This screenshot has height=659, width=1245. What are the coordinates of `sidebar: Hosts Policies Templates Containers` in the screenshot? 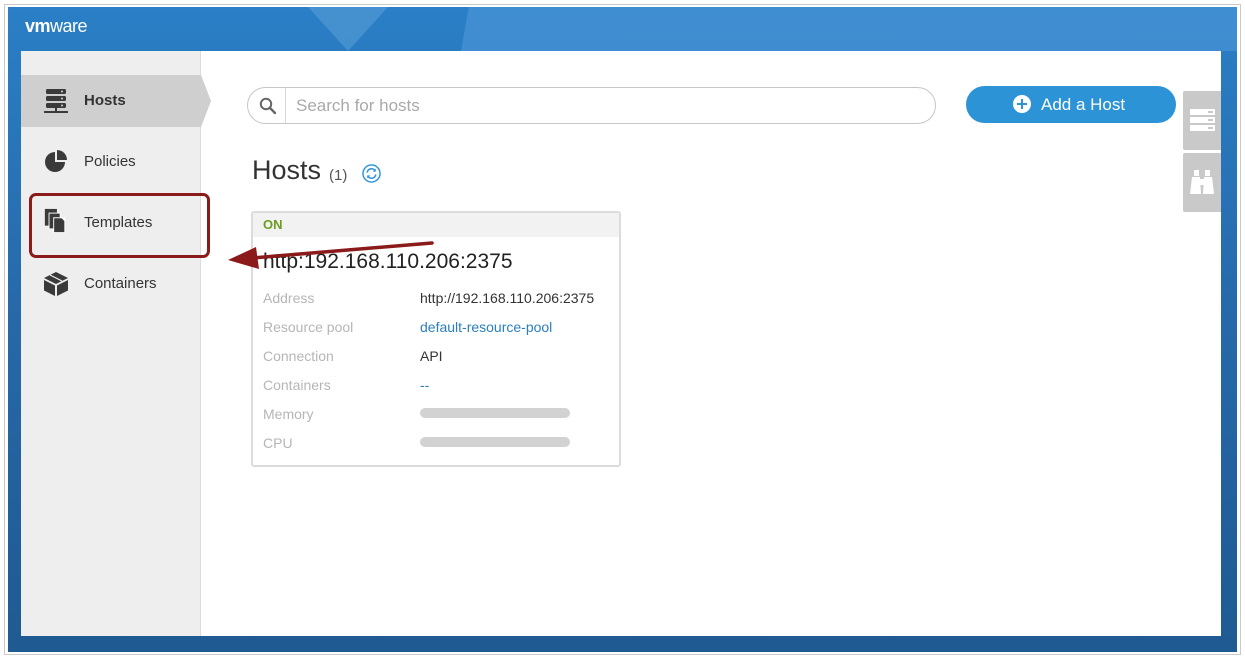 It's located at (116, 343).